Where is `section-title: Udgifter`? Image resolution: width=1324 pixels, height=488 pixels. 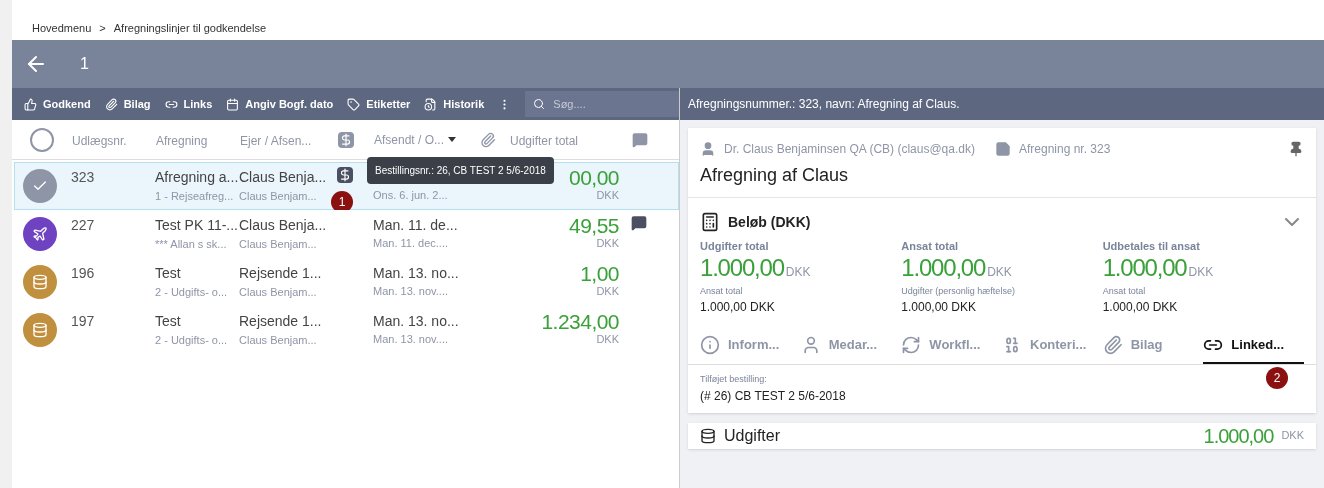
section-title: Udgifter is located at coordinates (752, 435).